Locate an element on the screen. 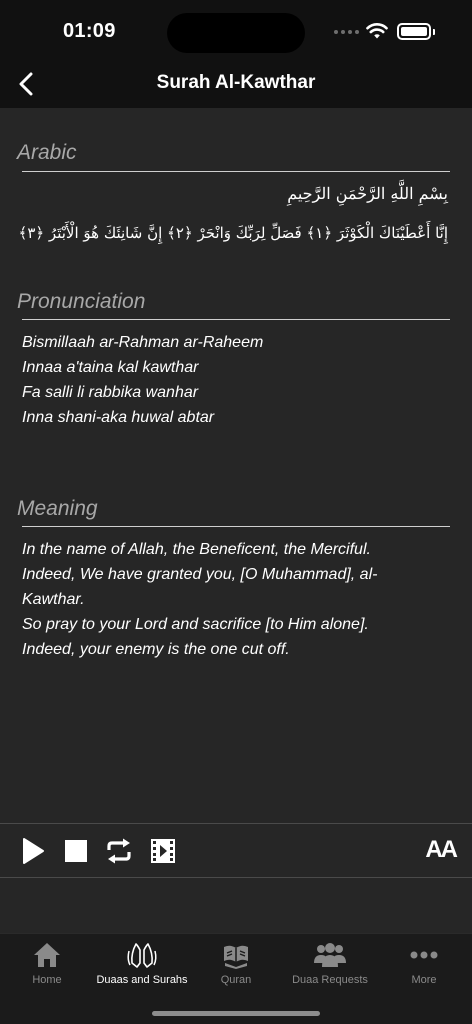 The width and height of the screenshot is (472, 1024). repeat-icon is located at coordinates (119, 851).